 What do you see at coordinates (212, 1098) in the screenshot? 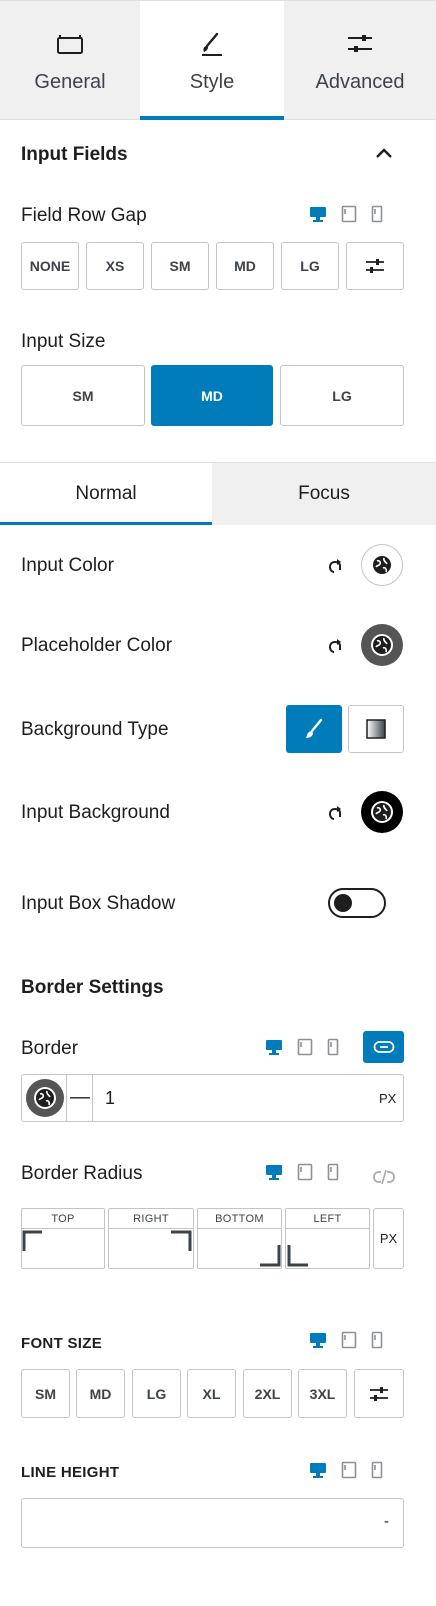
I see `border-input: — 1 PX` at bounding box center [212, 1098].